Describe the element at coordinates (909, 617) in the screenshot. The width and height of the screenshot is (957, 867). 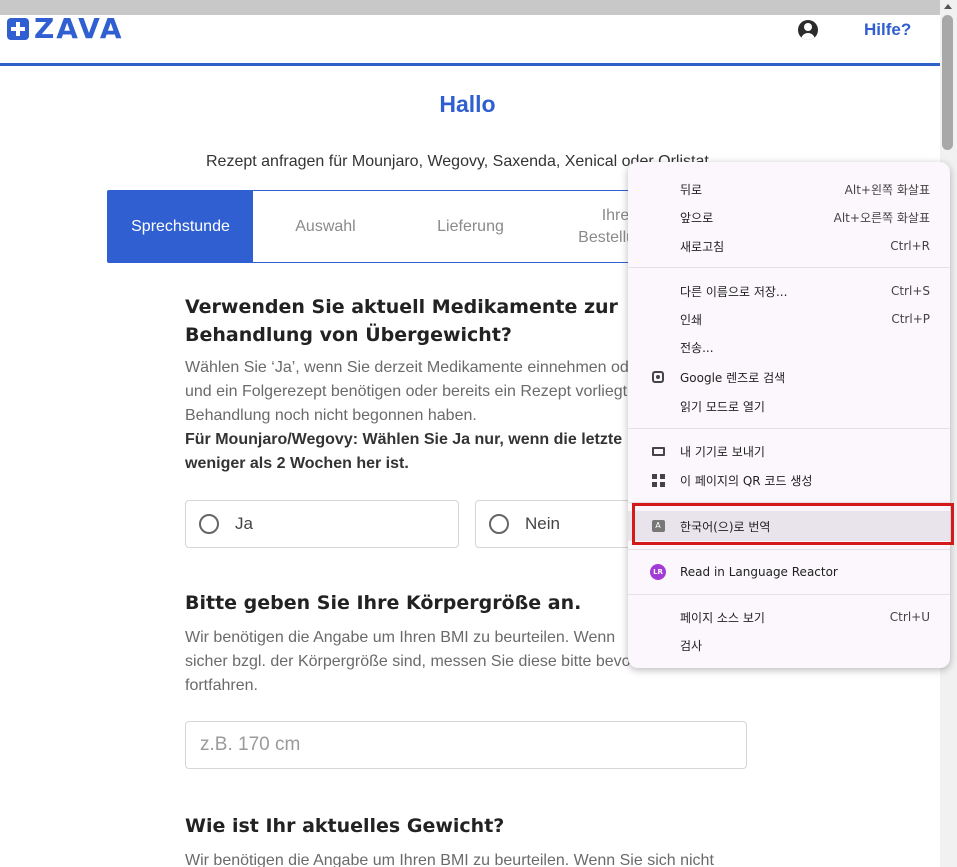
I see `menu-item-shortcut: Ctrl+U` at that location.